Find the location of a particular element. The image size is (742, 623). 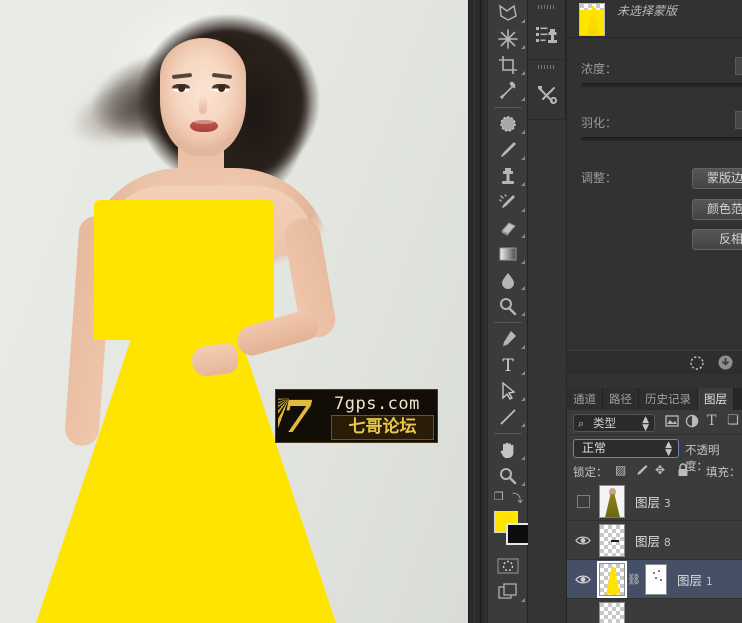

thumb-dress-yellow is located at coordinates (613, 580).